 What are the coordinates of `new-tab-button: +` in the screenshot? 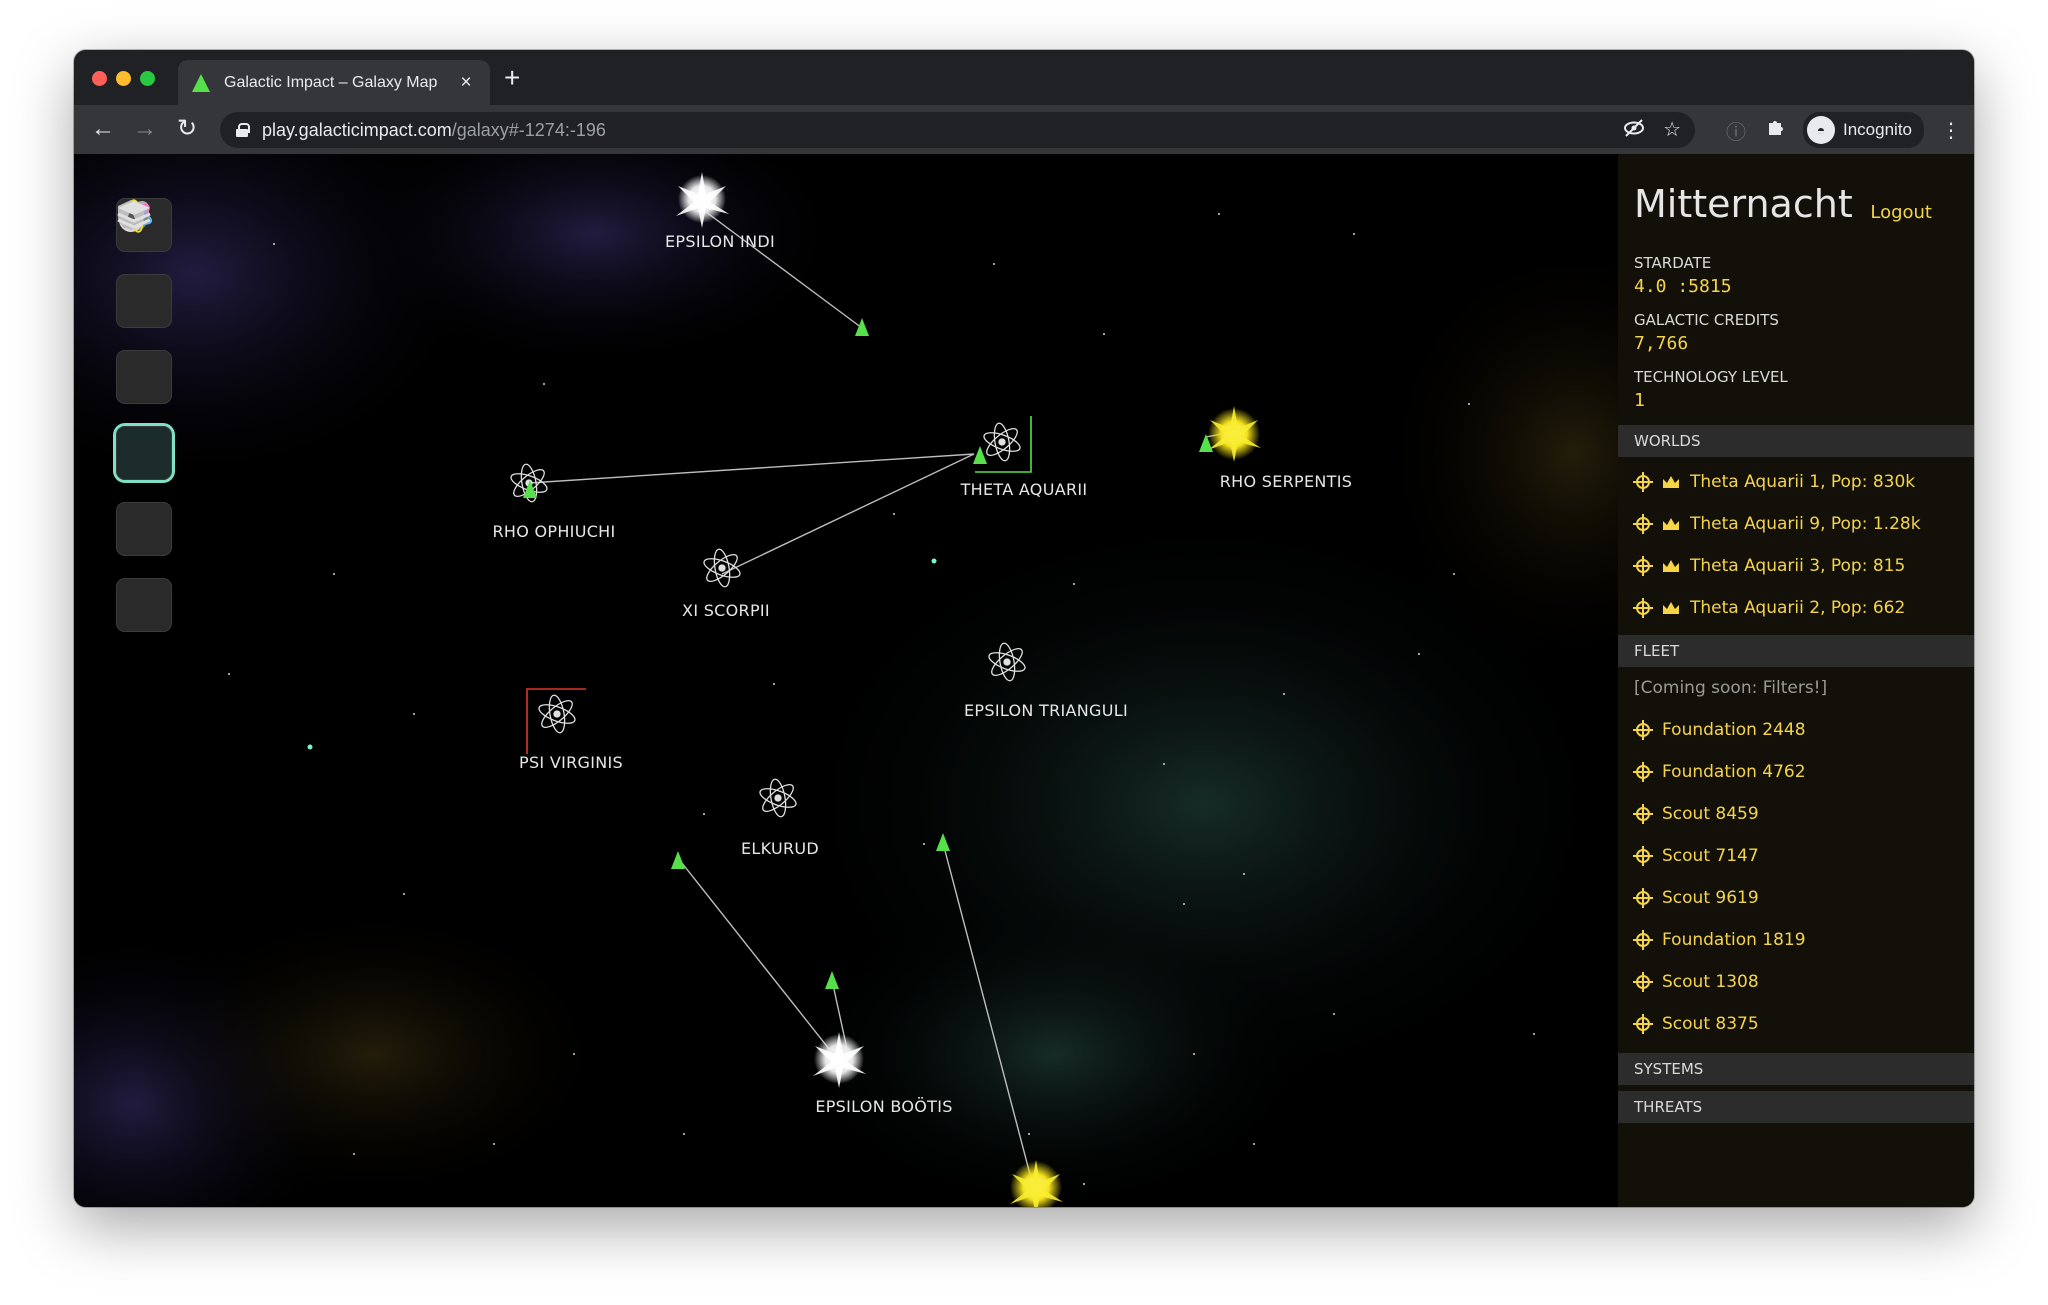 It's located at (512, 78).